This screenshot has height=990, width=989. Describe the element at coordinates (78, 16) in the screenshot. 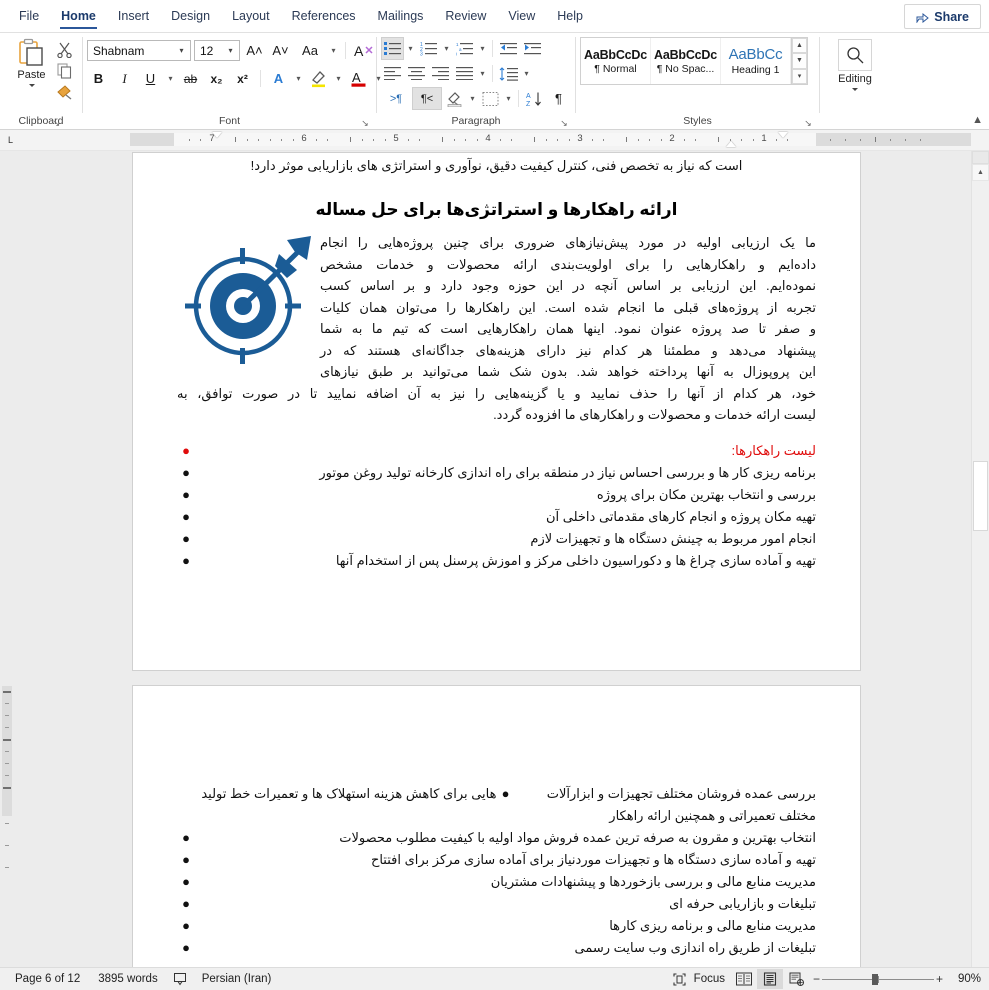

I see `tab-home: Home` at that location.